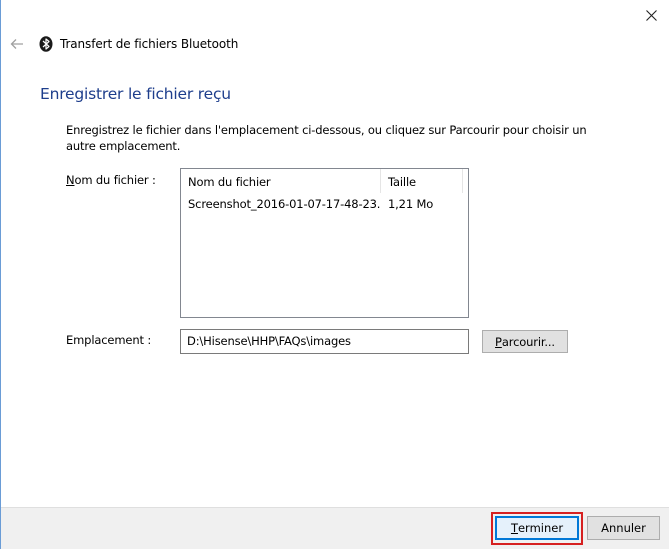  What do you see at coordinates (324, 341) in the screenshot?
I see `location-field: D:\Hisense\HHP\FAQs\images` at bounding box center [324, 341].